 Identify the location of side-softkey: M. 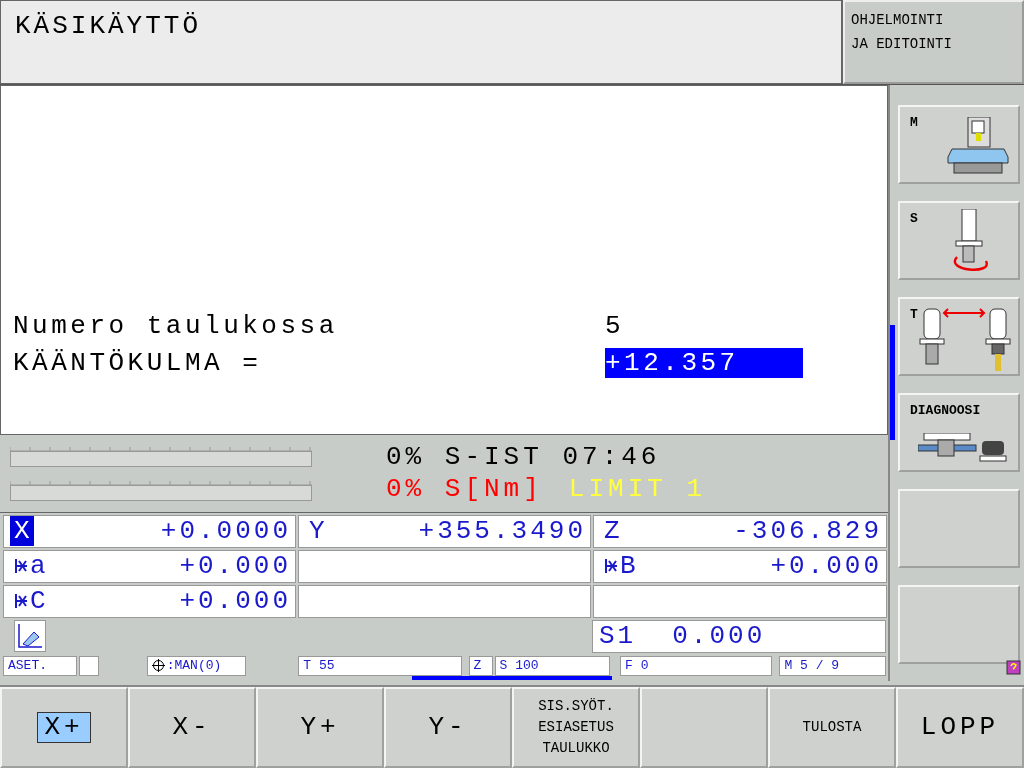
(959, 144).